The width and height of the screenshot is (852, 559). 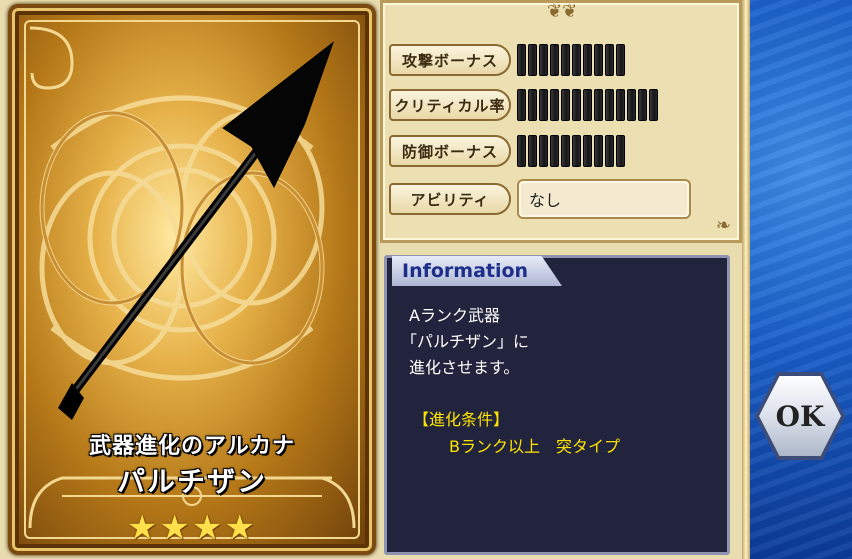 I want to click on information-header: Information, so click(x=477, y=271).